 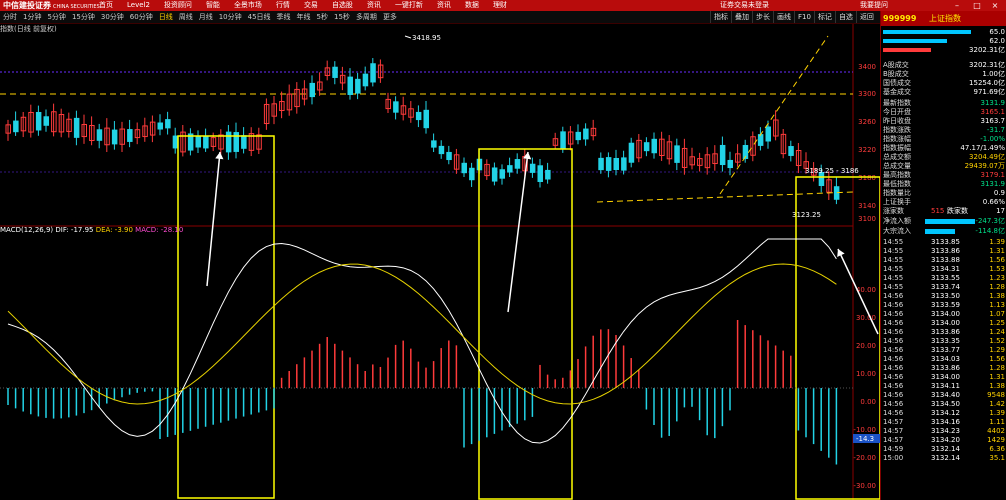 What do you see at coordinates (112, 17) in the screenshot?
I see `period-4: 30分钟` at bounding box center [112, 17].